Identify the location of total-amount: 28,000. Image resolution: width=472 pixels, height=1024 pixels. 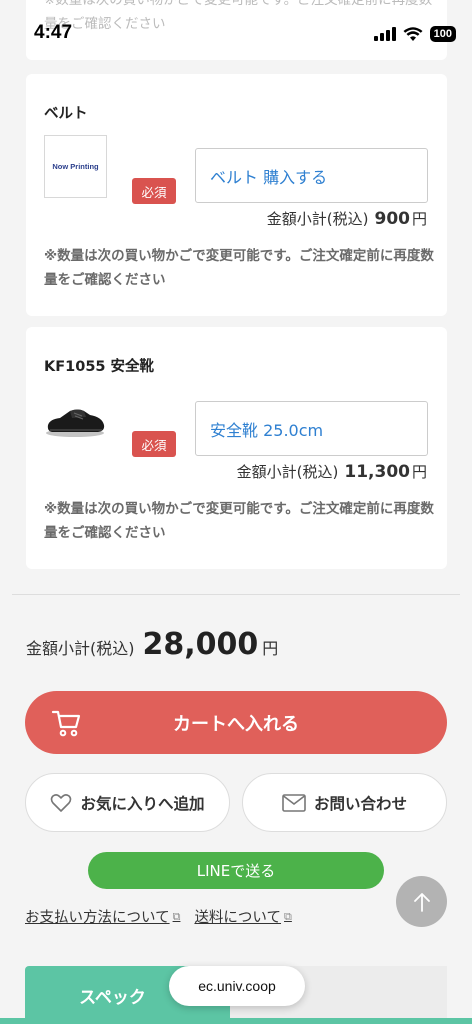
(200, 644).